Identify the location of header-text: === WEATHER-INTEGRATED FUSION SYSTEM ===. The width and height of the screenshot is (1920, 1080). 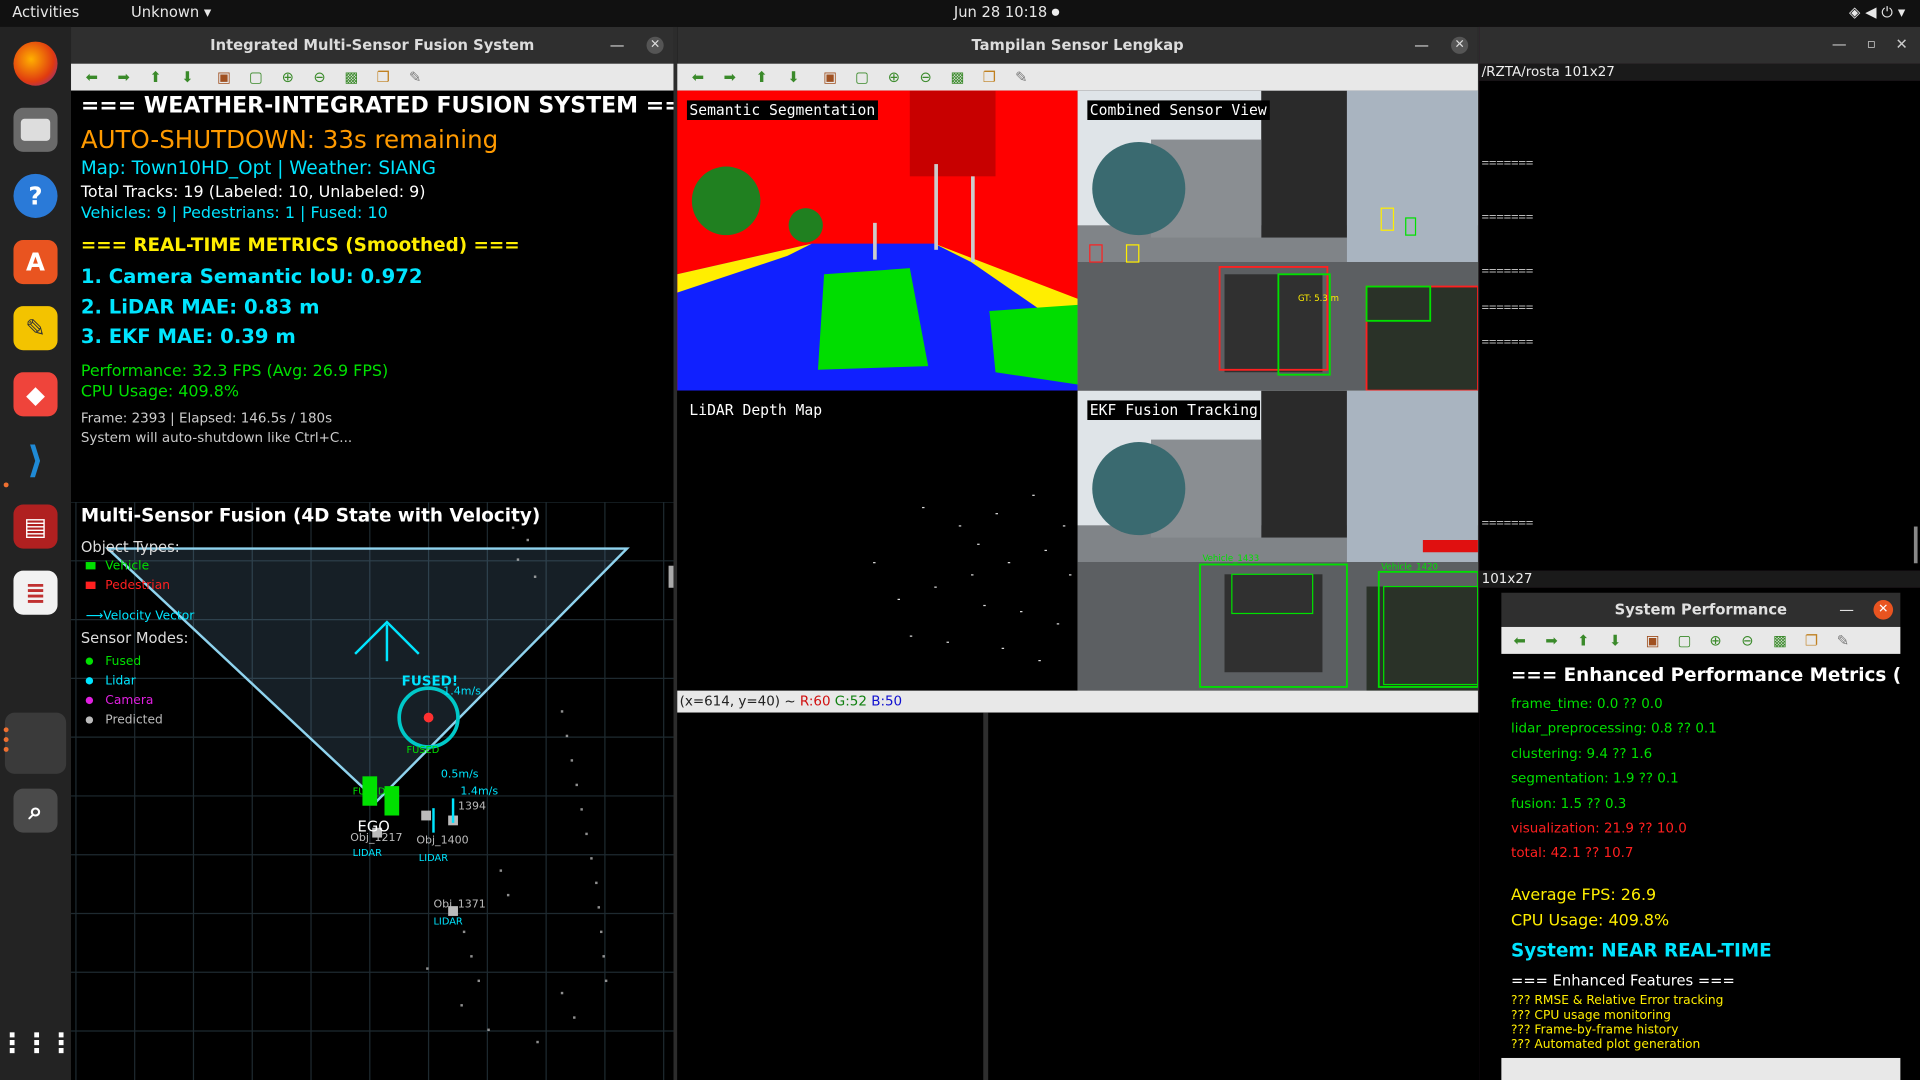
(377, 106).